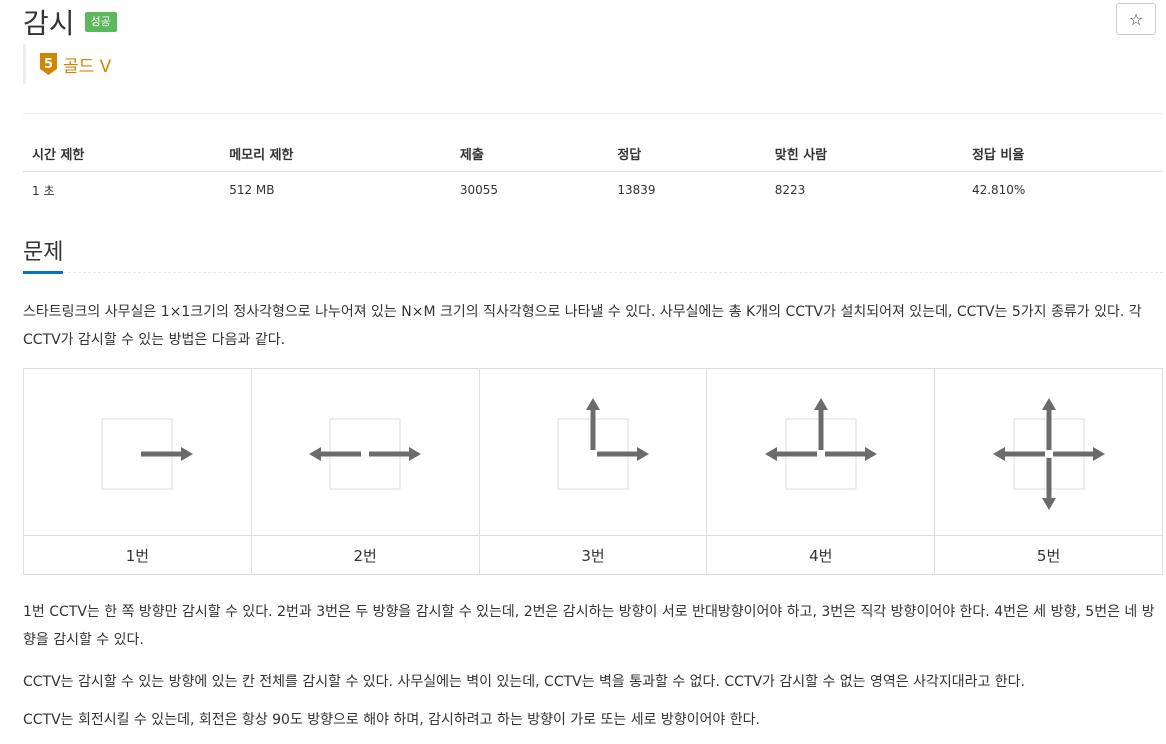 The height and width of the screenshot is (744, 1166). What do you see at coordinates (43, 252) in the screenshot?
I see `section-heading: 문제` at bounding box center [43, 252].